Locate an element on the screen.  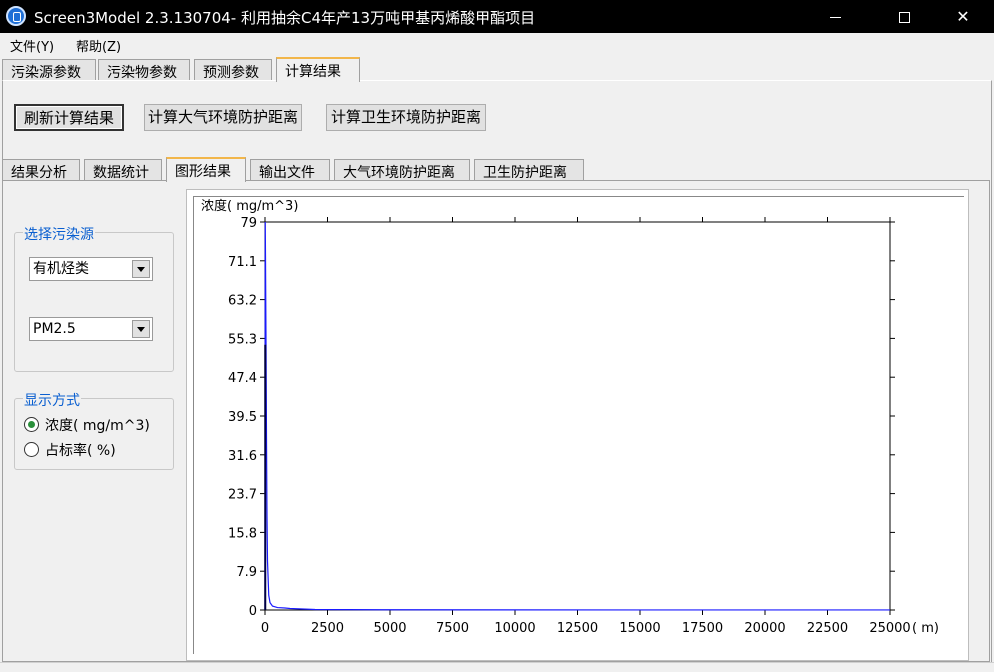
tab-graph-results: 图形结果 is located at coordinates (206, 169).